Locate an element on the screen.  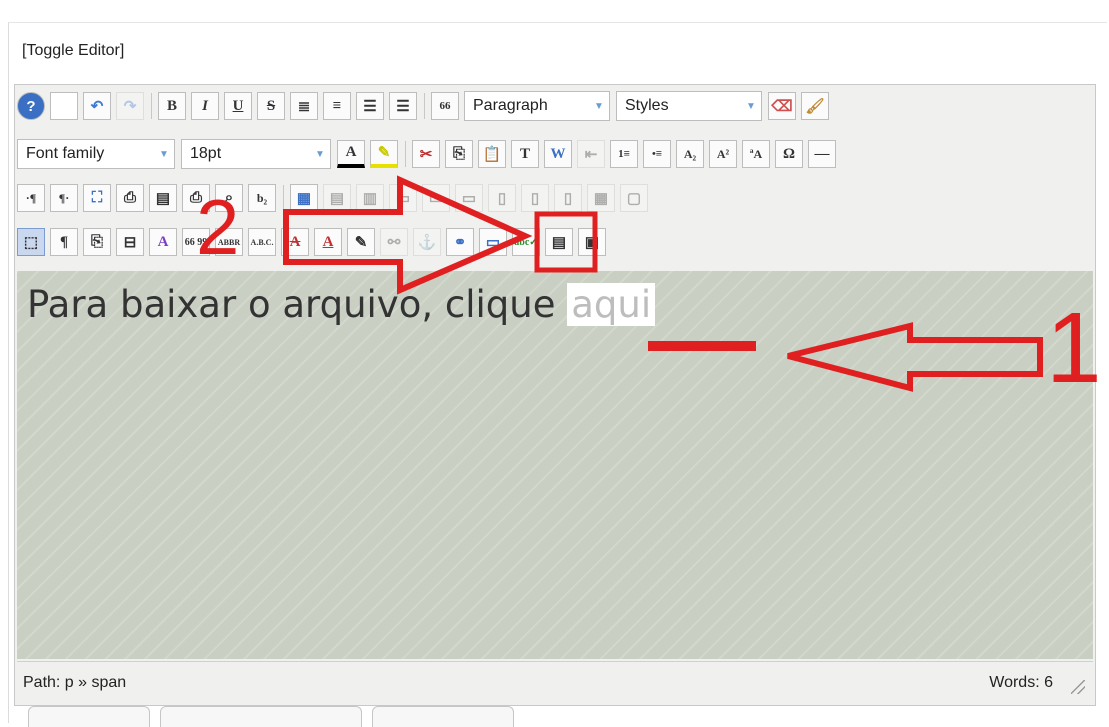
align-left-icon: ☰ is located at coordinates (370, 106).